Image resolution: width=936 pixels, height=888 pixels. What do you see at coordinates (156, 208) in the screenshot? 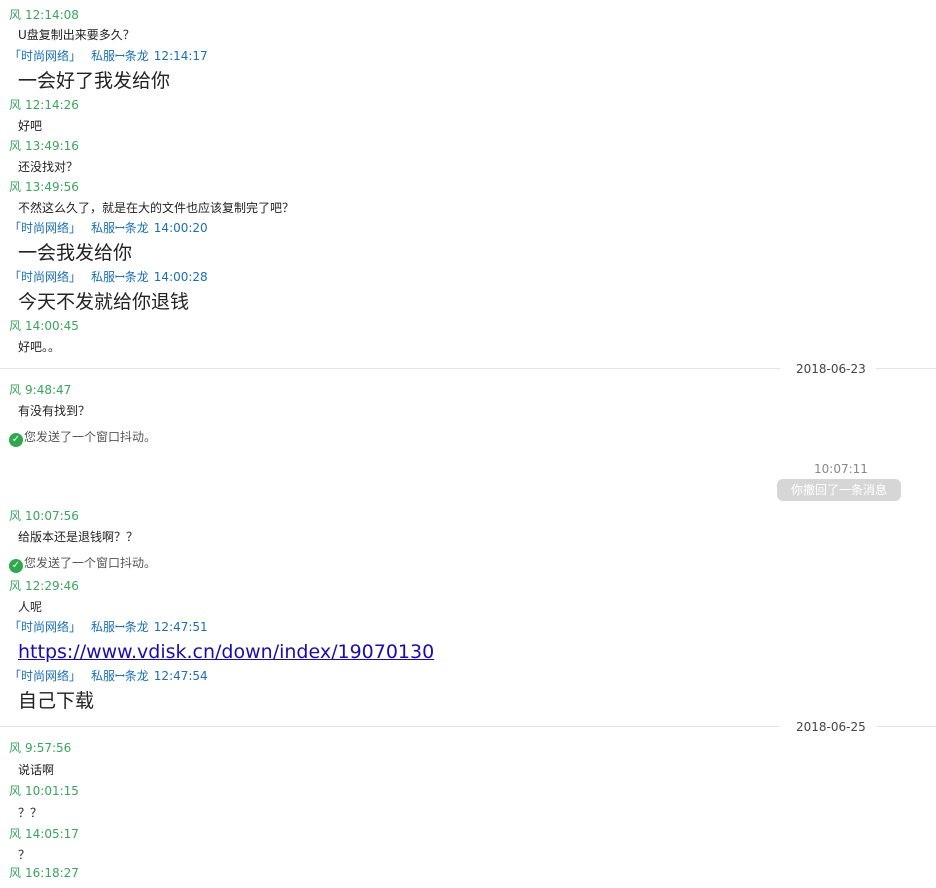
I see `message-text: 不然这么久了，就是在大的文件也应该复制完了吧？` at bounding box center [156, 208].